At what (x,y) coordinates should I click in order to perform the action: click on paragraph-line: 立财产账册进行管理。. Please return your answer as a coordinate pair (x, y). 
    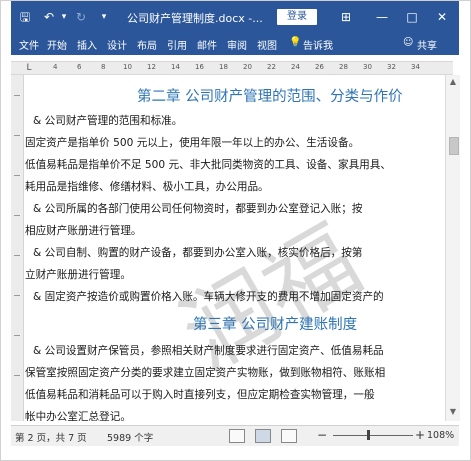
    Looking at the image, I should click on (78, 275).